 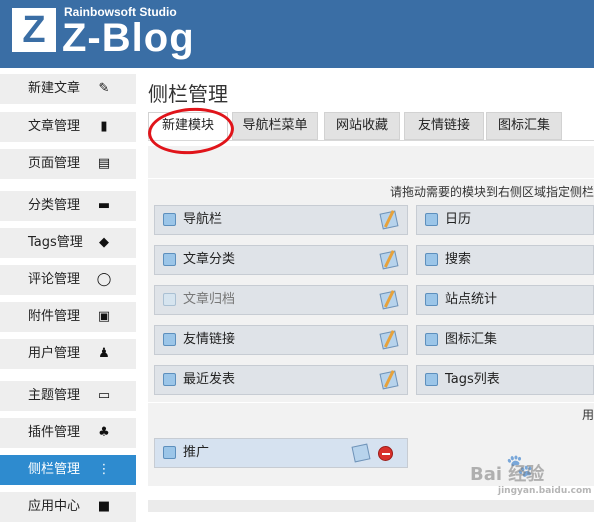 I want to click on module-label: 日历, so click(x=458, y=219).